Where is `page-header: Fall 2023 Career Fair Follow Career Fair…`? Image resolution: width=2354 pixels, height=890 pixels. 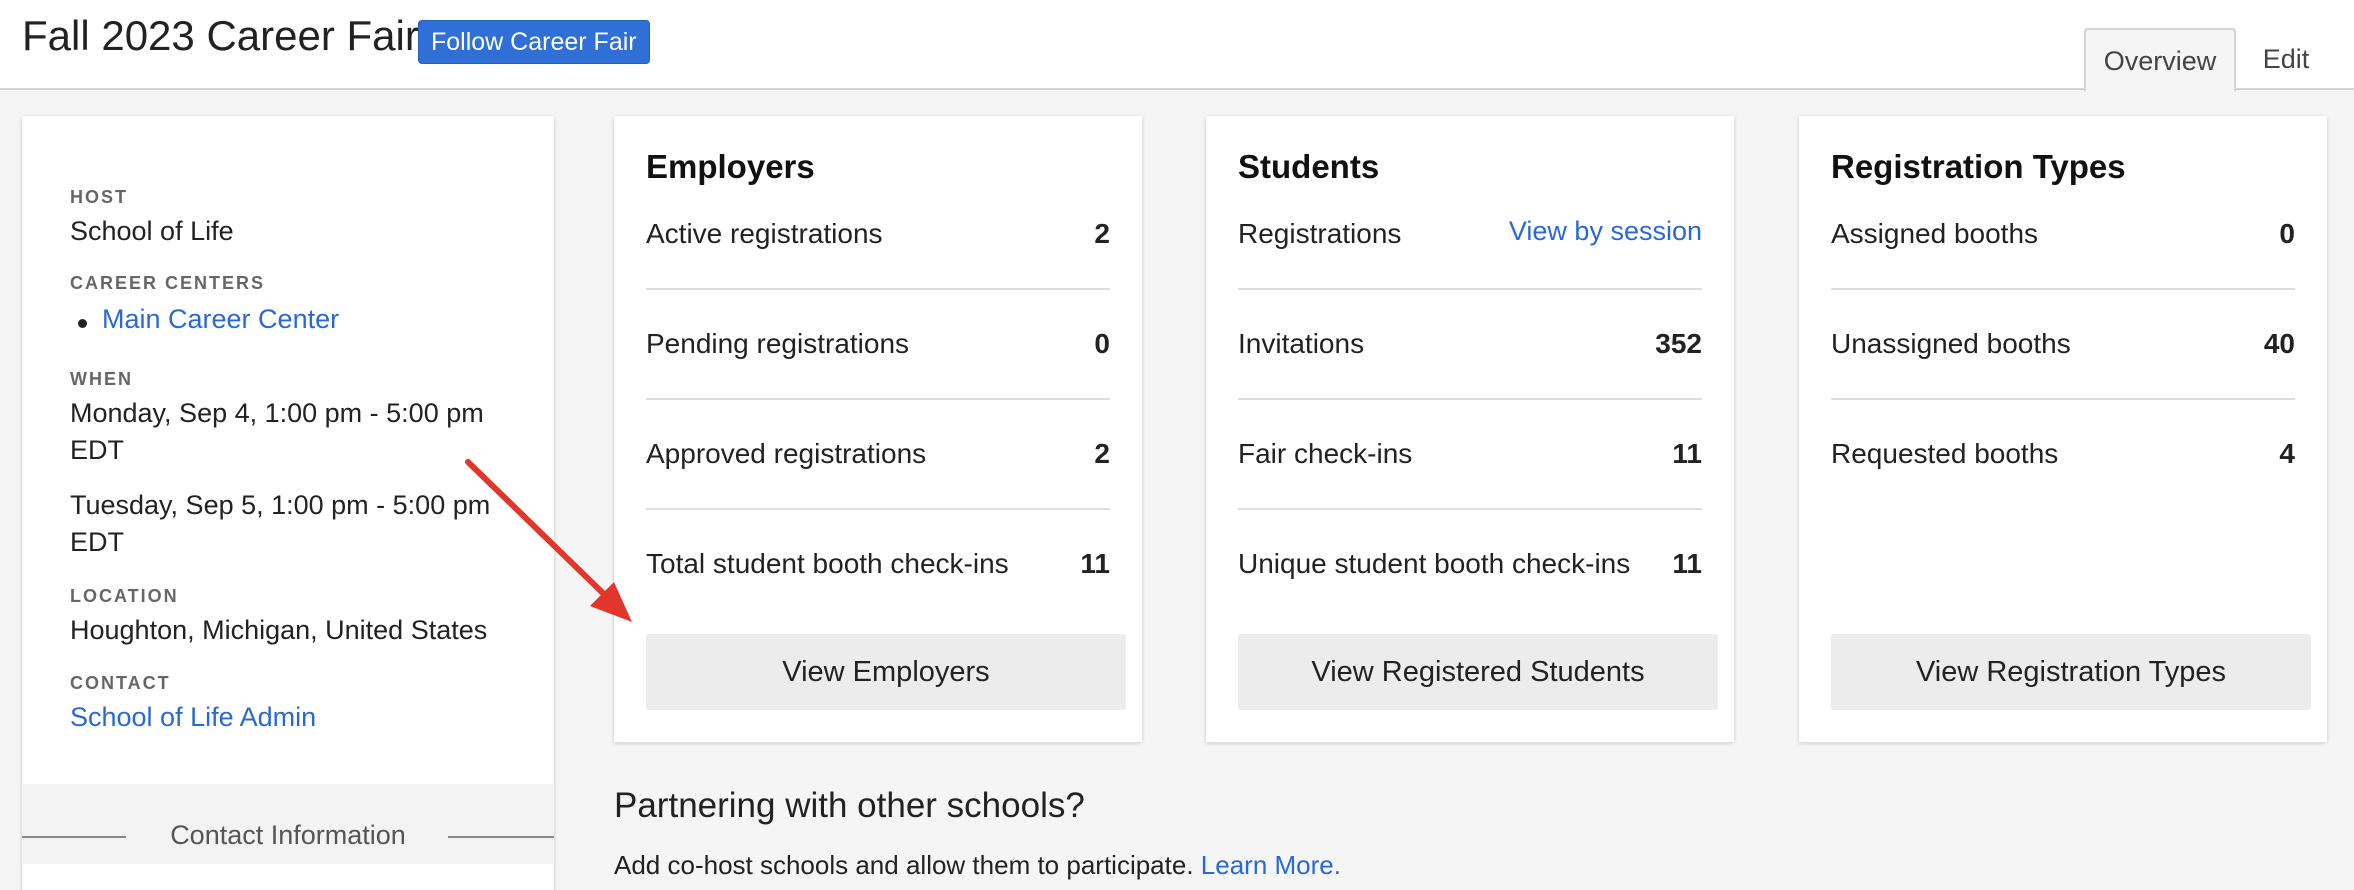
page-header: Fall 2023 Career Fair Follow Career Fair… is located at coordinates (1177, 46).